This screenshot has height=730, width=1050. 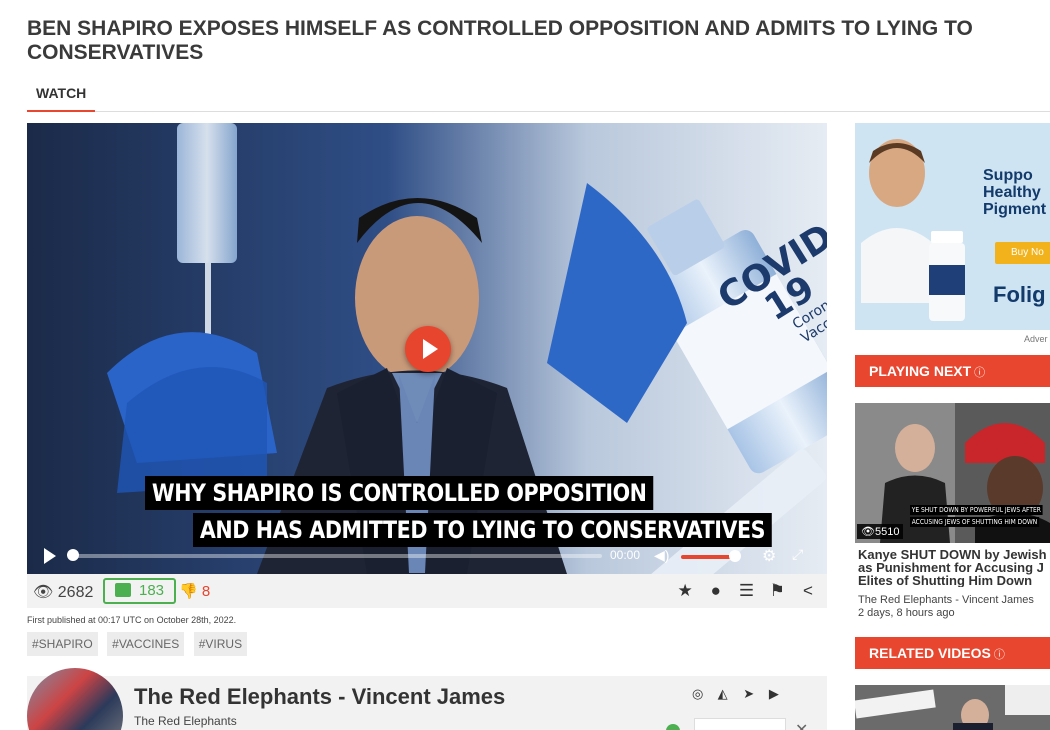 What do you see at coordinates (947, 276) in the screenshot?
I see `ad-product-bottle` at bounding box center [947, 276].